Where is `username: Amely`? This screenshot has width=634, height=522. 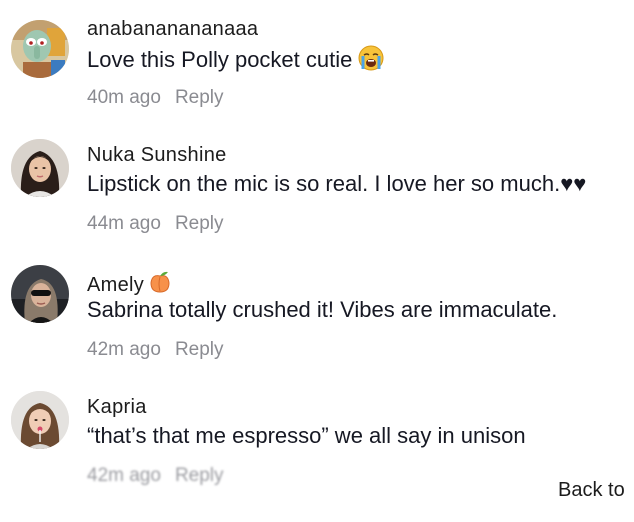
username: Amely is located at coordinates (129, 285).